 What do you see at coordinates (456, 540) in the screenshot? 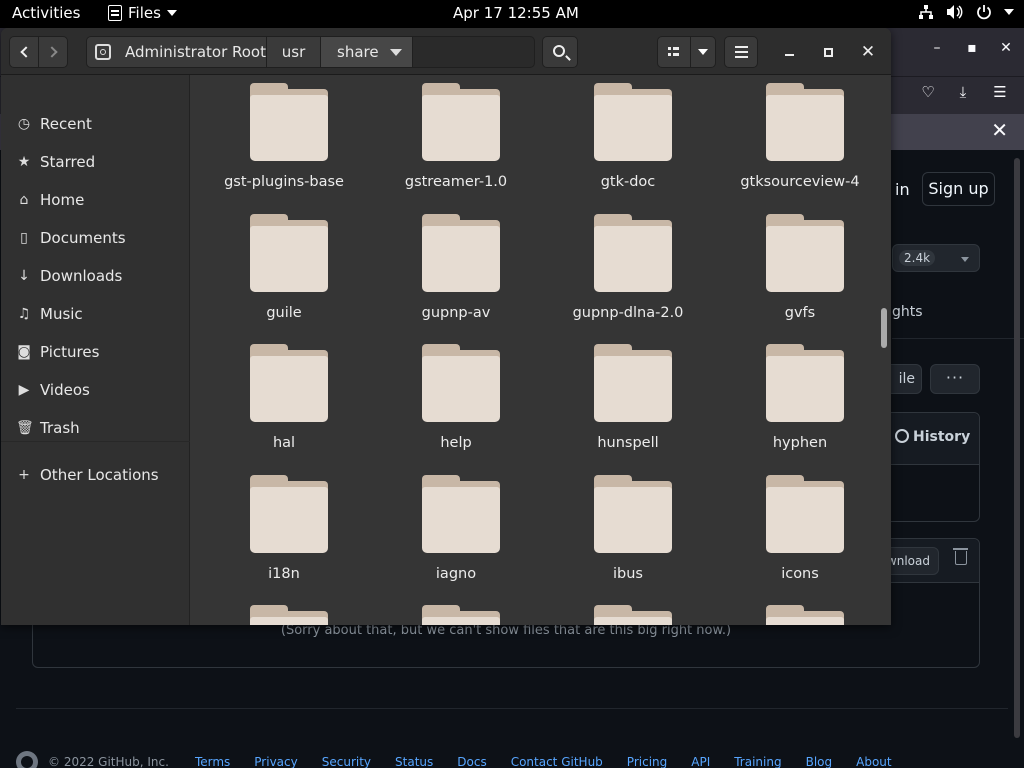
I see `folder-item: iagno` at bounding box center [456, 540].